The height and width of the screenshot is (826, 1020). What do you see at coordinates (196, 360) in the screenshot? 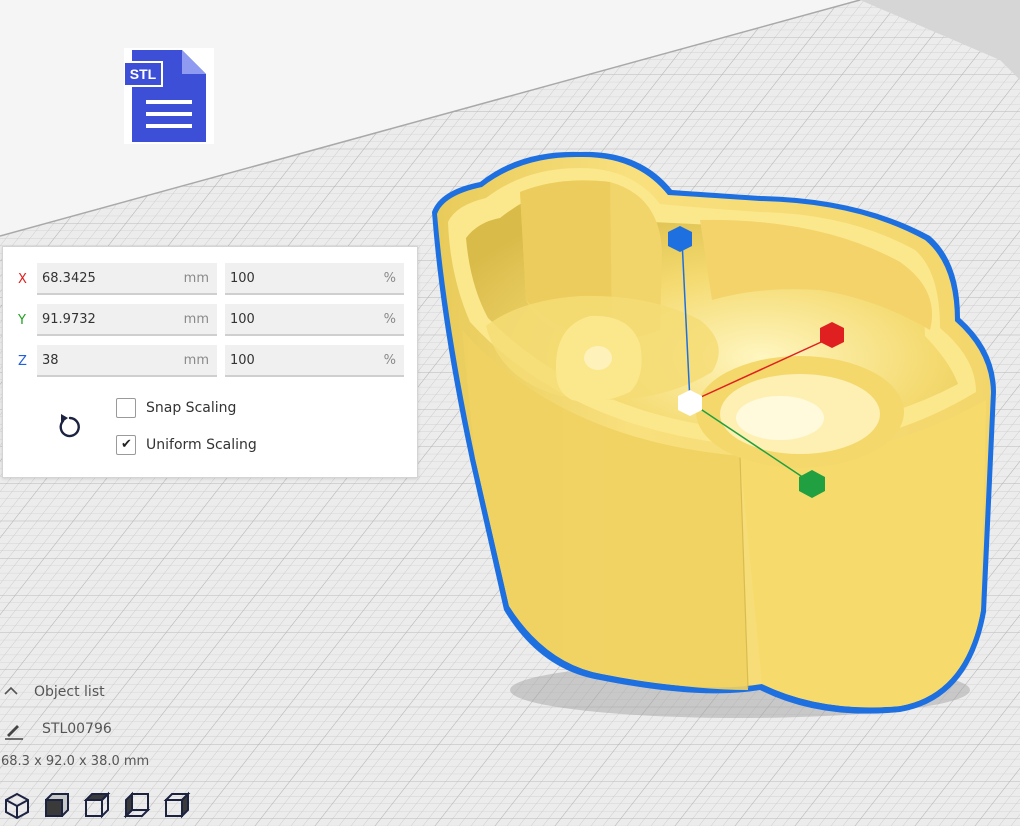
I see `size-z-unit: mm` at bounding box center [196, 360].